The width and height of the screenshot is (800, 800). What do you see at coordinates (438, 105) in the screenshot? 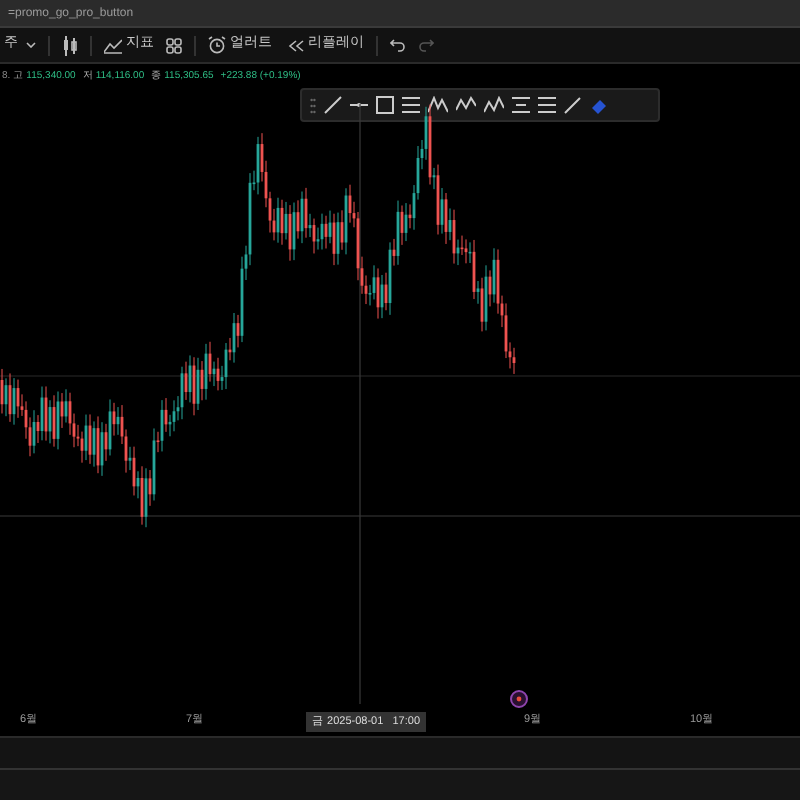
I see `pattern-icon` at bounding box center [438, 105].